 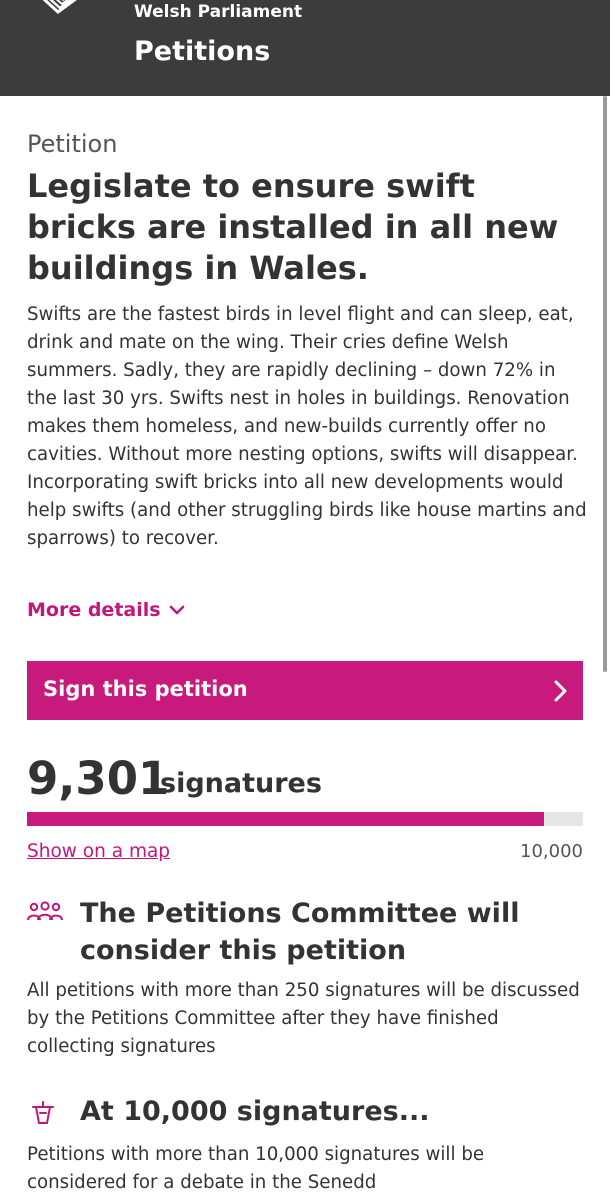 What do you see at coordinates (68, 11) in the screenshot?
I see `welsh-parliament-logo` at bounding box center [68, 11].